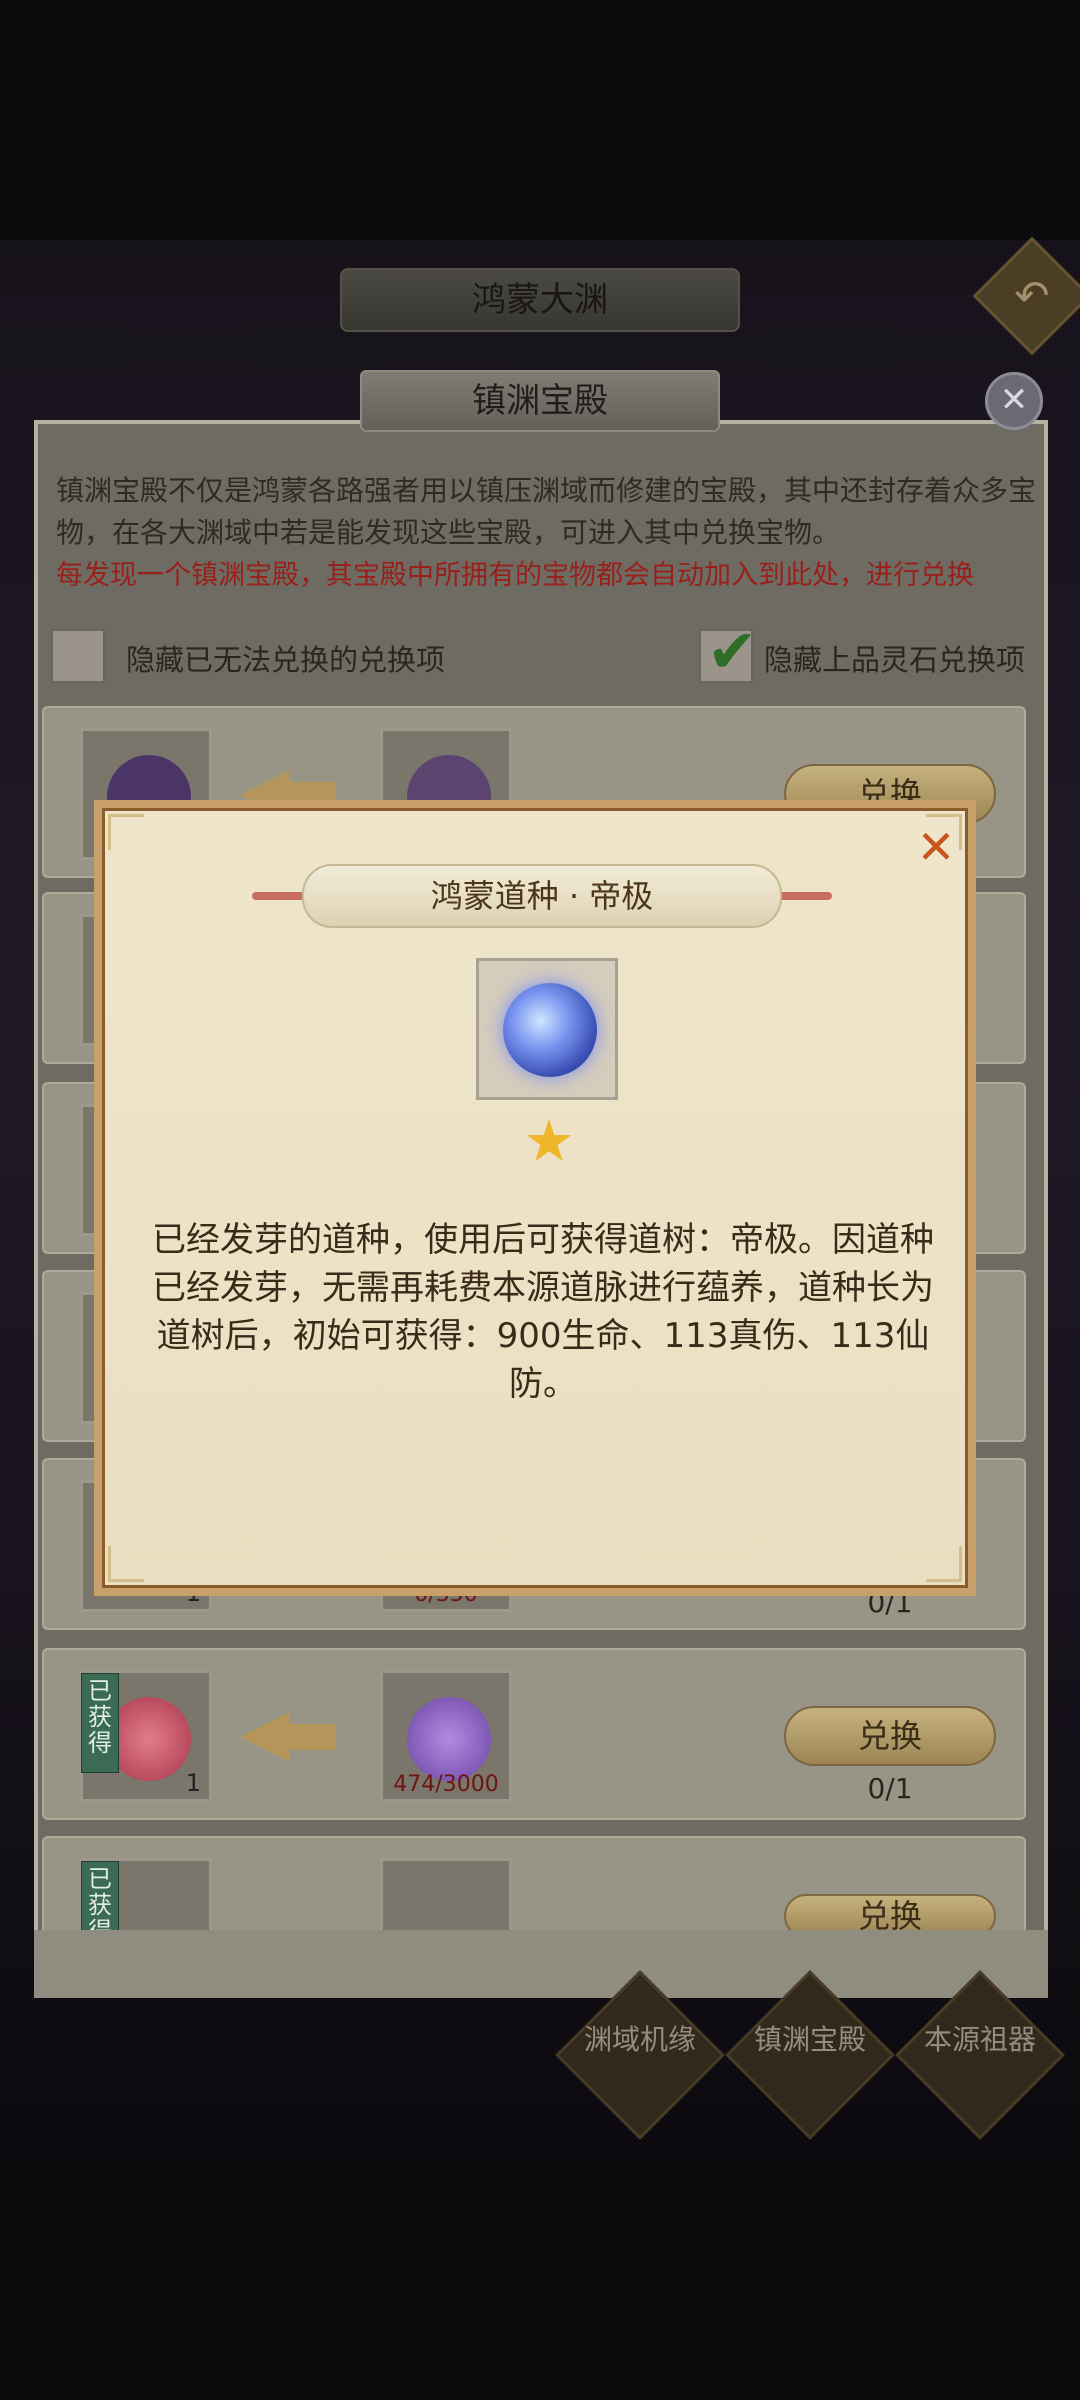  Describe the element at coordinates (550, 1030) in the screenshot. I see `dao-seed-icon` at that location.